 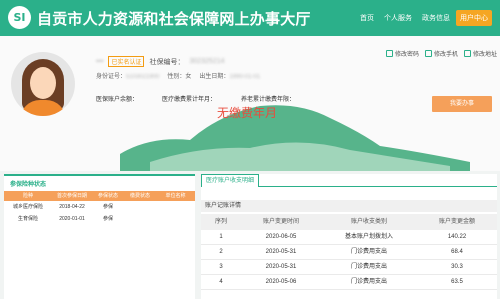 I want to click on column-header: 账户变更时间, so click(x=280, y=222).